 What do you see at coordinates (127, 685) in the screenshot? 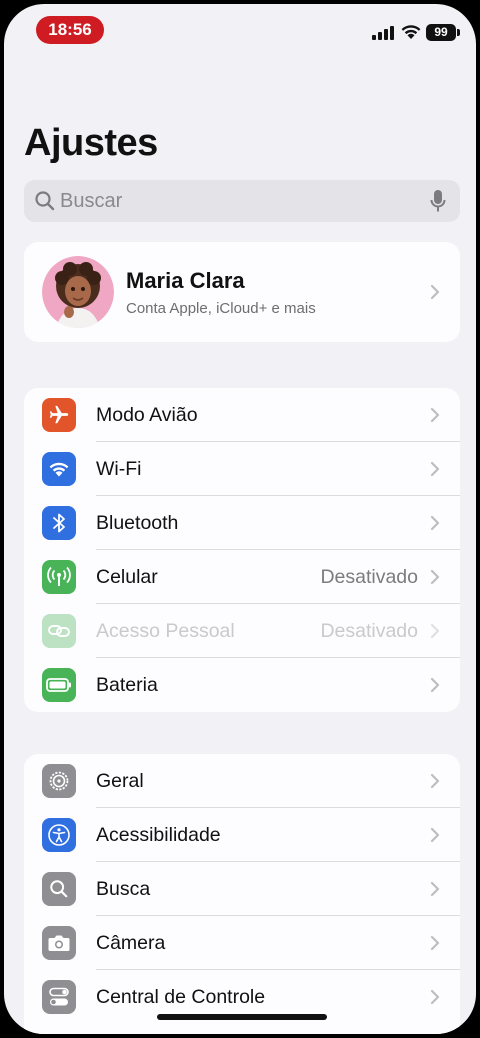
I see `row-label: Bateria` at bounding box center [127, 685].